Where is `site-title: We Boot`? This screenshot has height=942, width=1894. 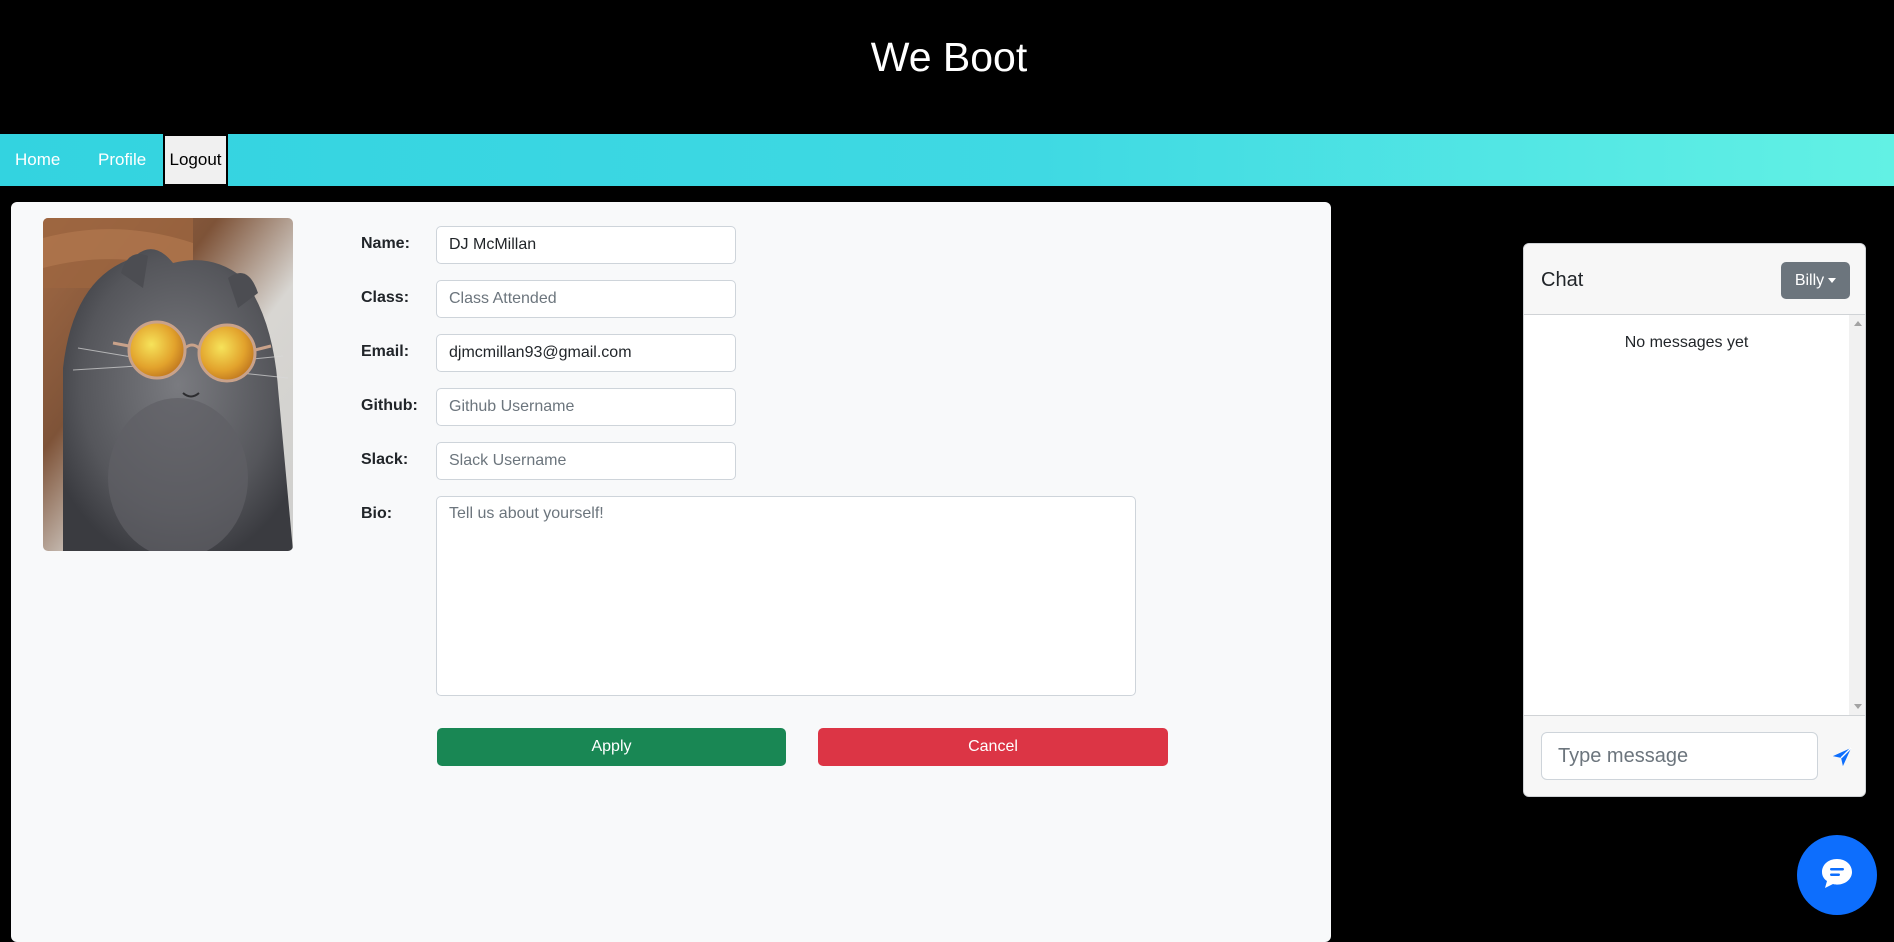
site-title: We Boot is located at coordinates (949, 56).